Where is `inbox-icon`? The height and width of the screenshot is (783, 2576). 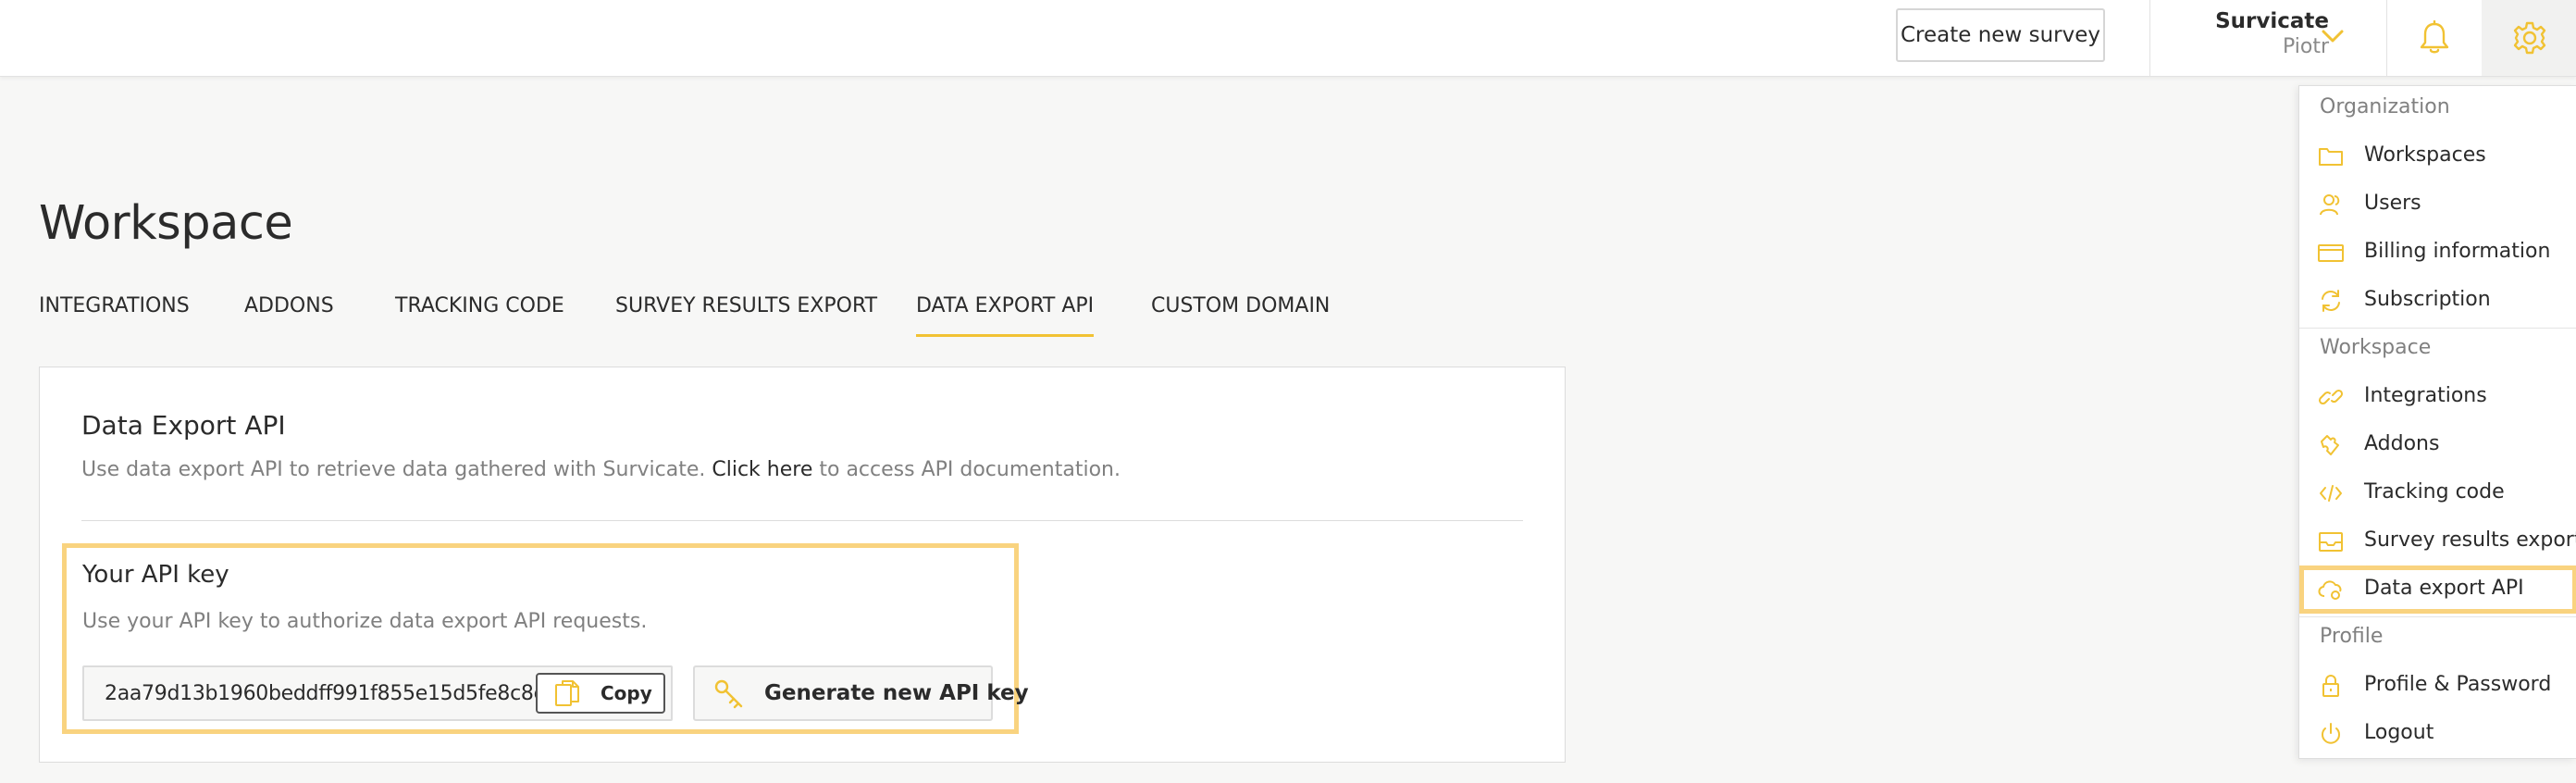 inbox-icon is located at coordinates (2331, 542).